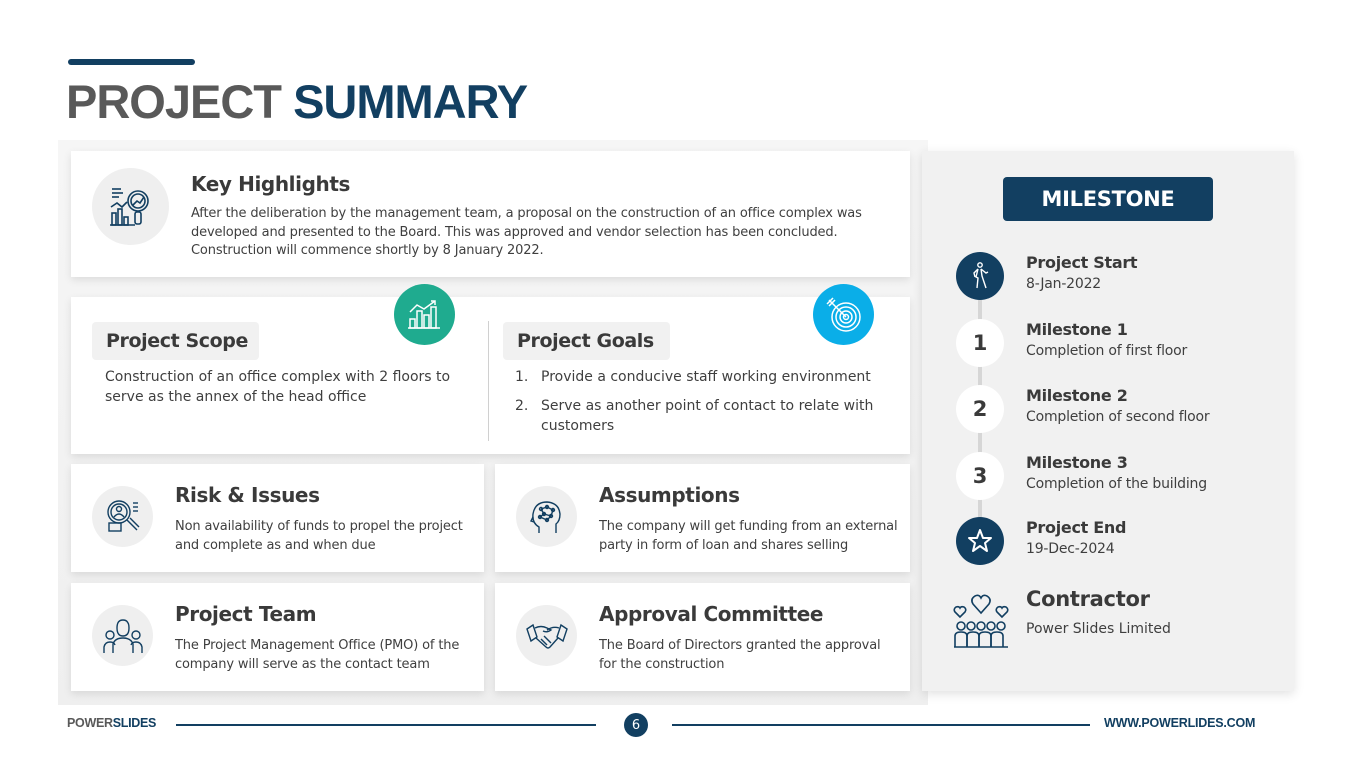  I want to click on brand-part-2: SLIDES, so click(134, 723).